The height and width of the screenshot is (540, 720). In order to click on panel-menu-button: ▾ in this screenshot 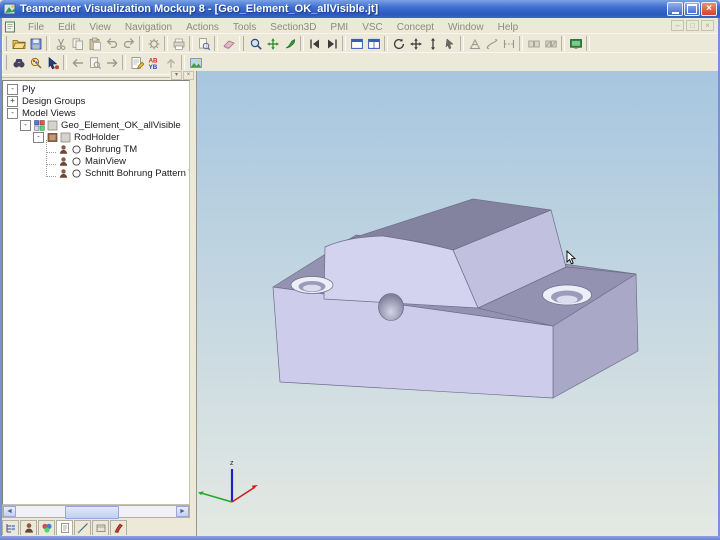, I will do `click(176, 75)`.